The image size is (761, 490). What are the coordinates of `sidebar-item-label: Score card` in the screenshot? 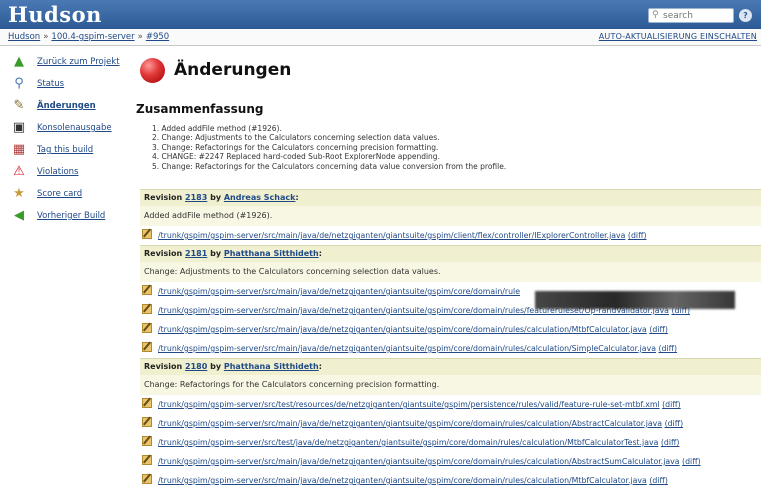 It's located at (59, 194).